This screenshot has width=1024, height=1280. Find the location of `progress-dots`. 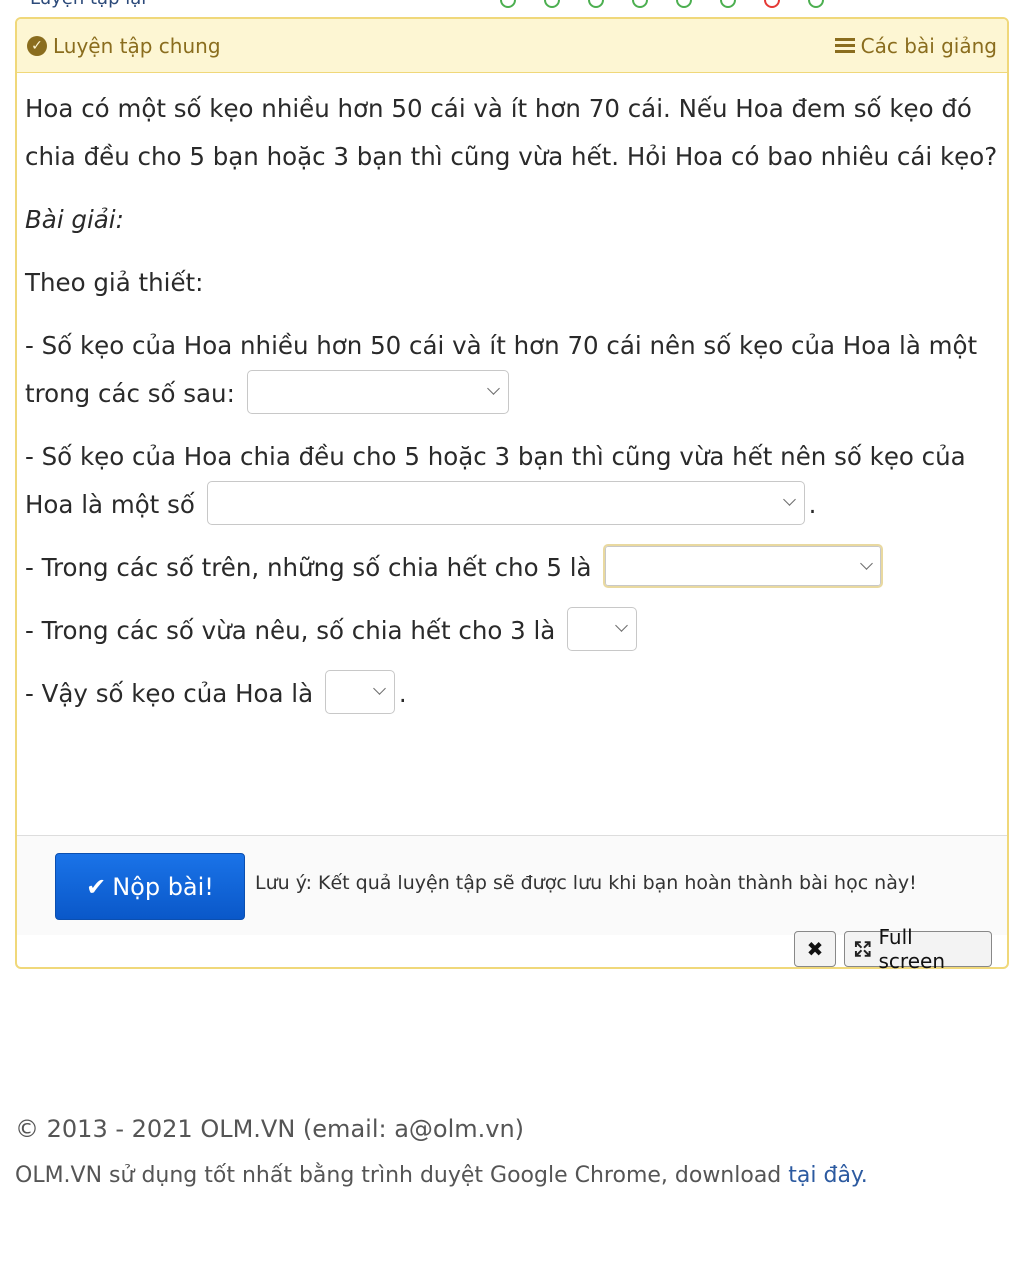

progress-dots is located at coordinates (662, 4).